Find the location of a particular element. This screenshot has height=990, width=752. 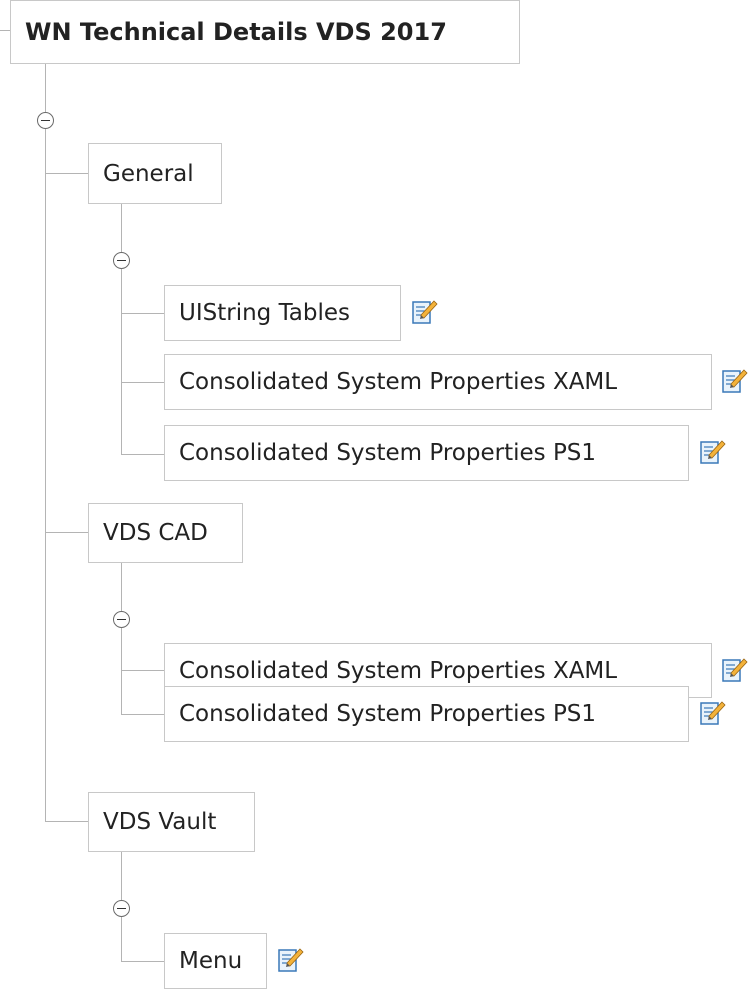

root-node: WN Technical Details VDS 2017 is located at coordinates (265, 32).